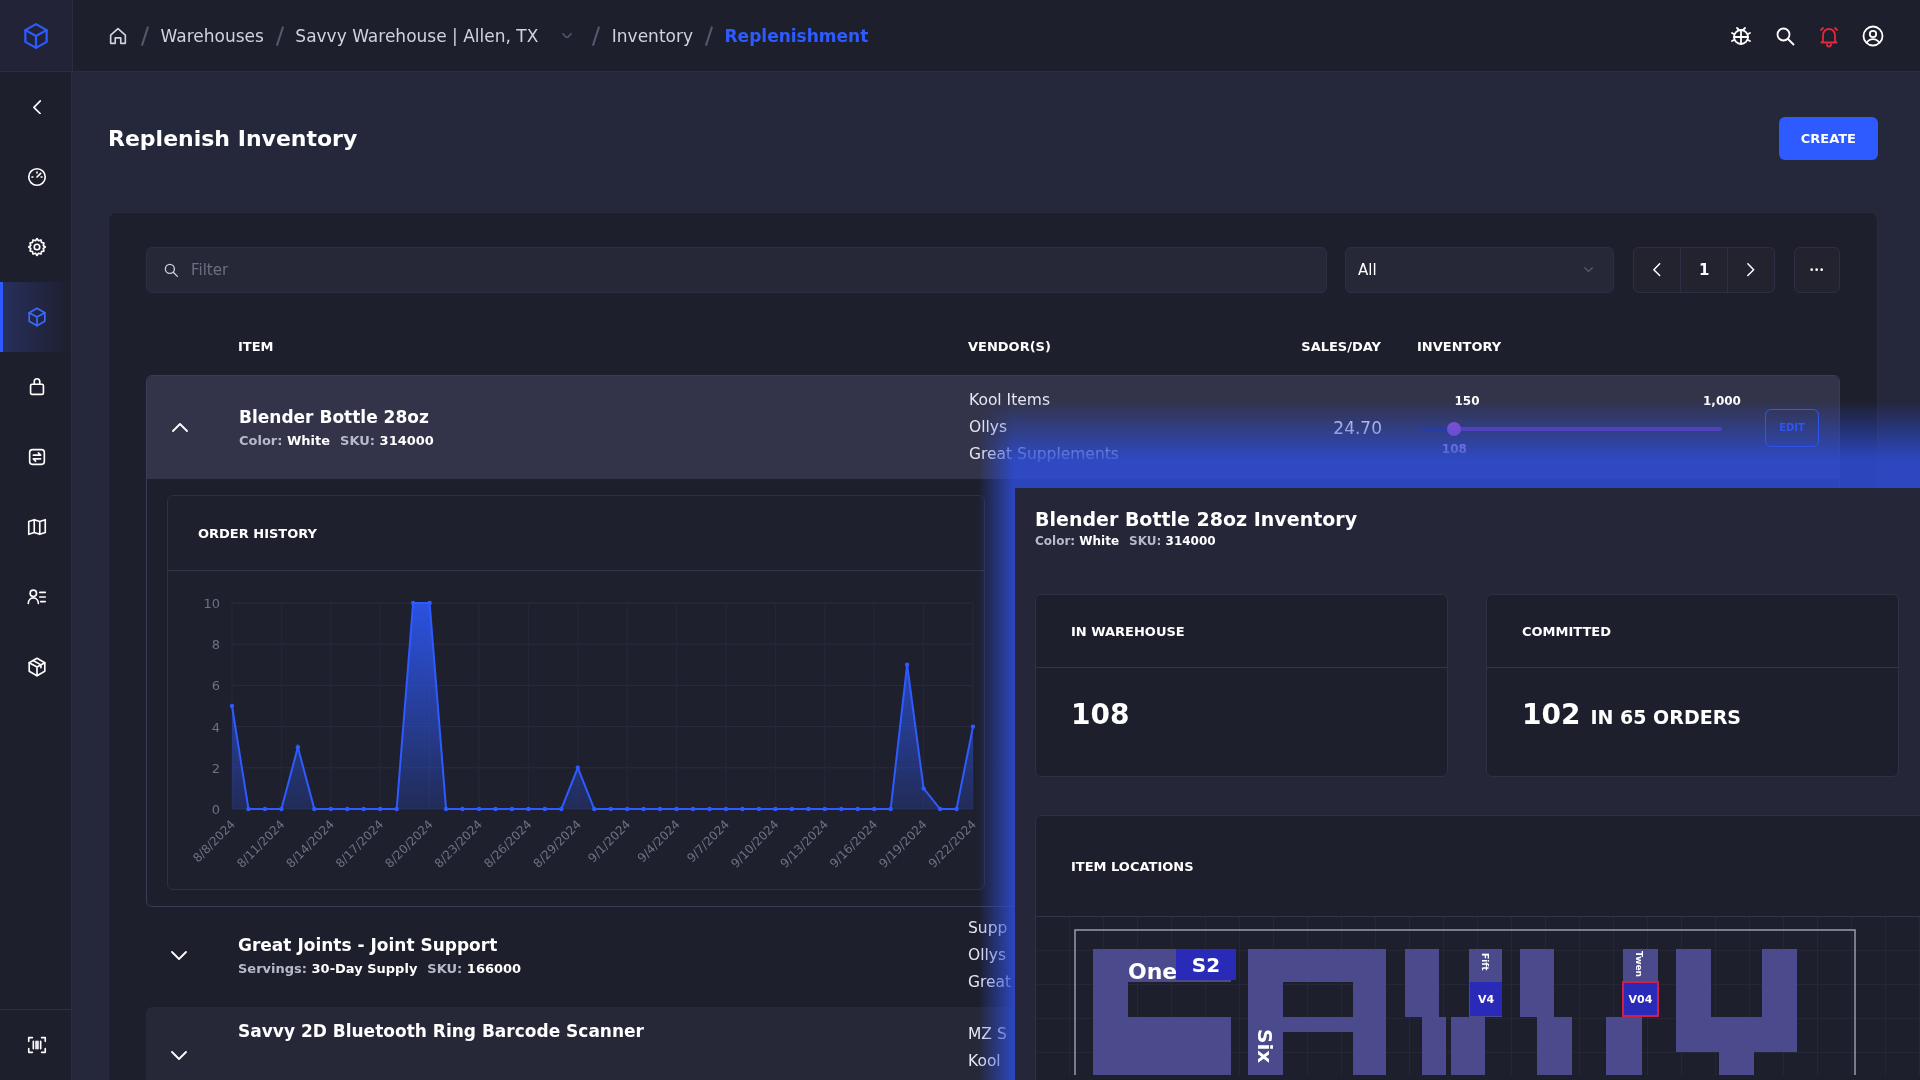  Describe the element at coordinates (171, 270) in the screenshot. I see `search-icon` at that location.